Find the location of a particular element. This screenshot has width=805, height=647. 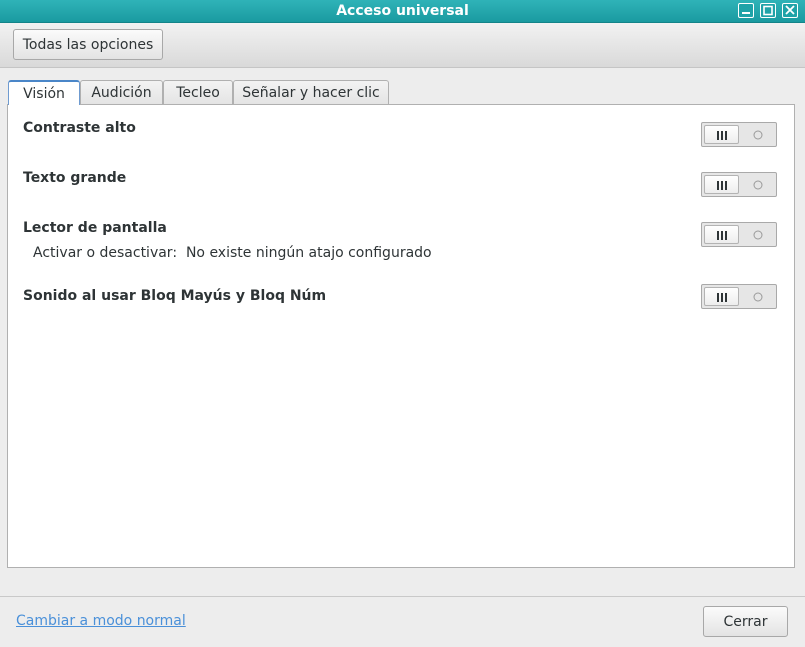

high-contrast-label: Contraste alto is located at coordinates (79, 128).